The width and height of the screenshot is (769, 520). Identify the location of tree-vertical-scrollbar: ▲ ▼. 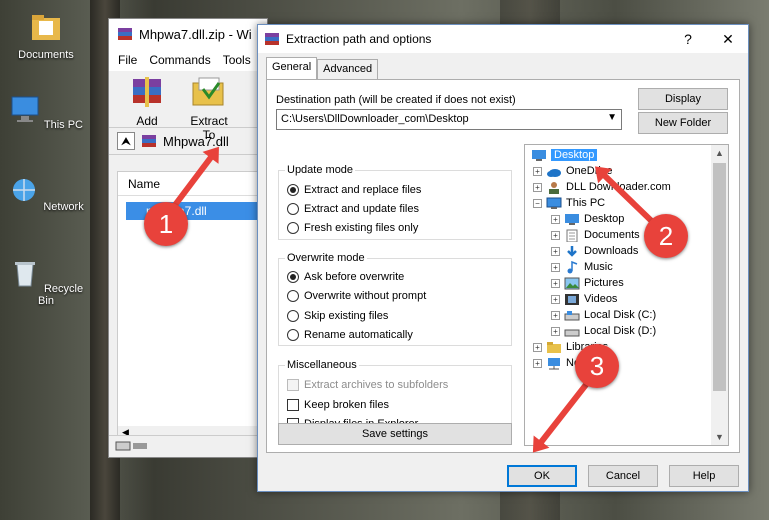
(719, 295).